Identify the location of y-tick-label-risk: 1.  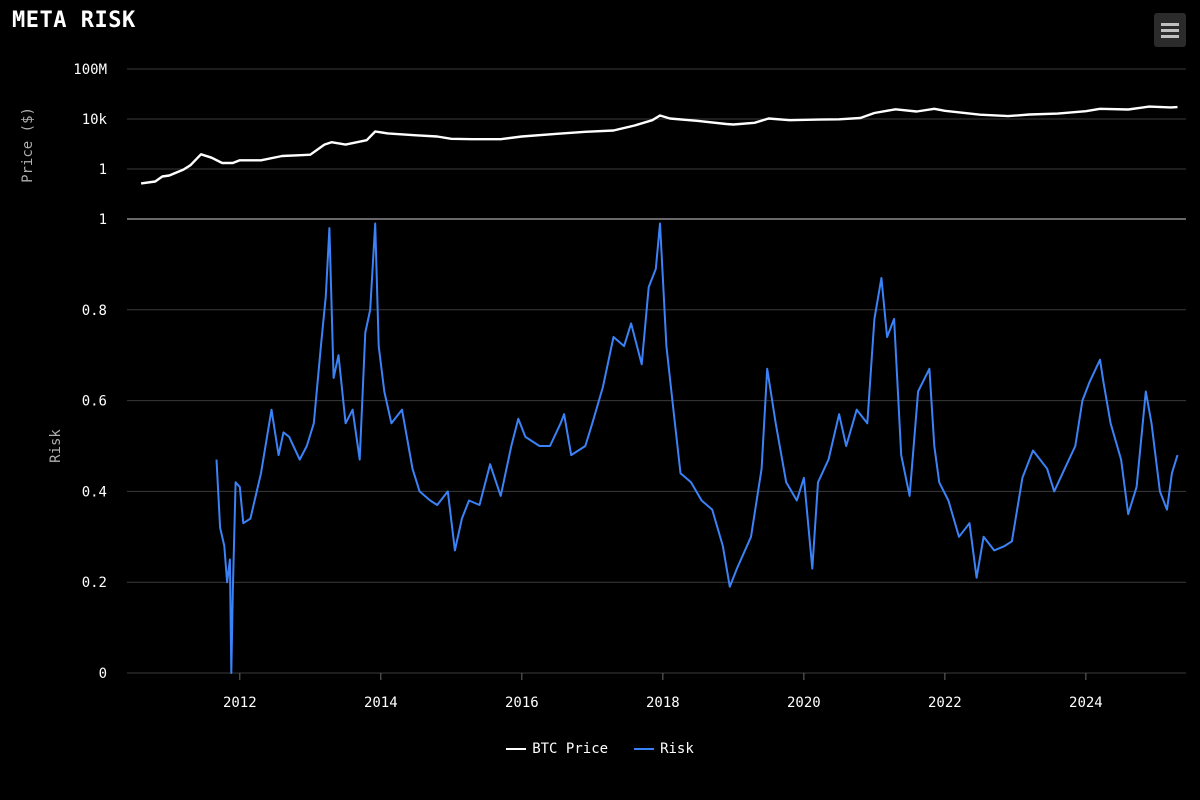
(103, 220).